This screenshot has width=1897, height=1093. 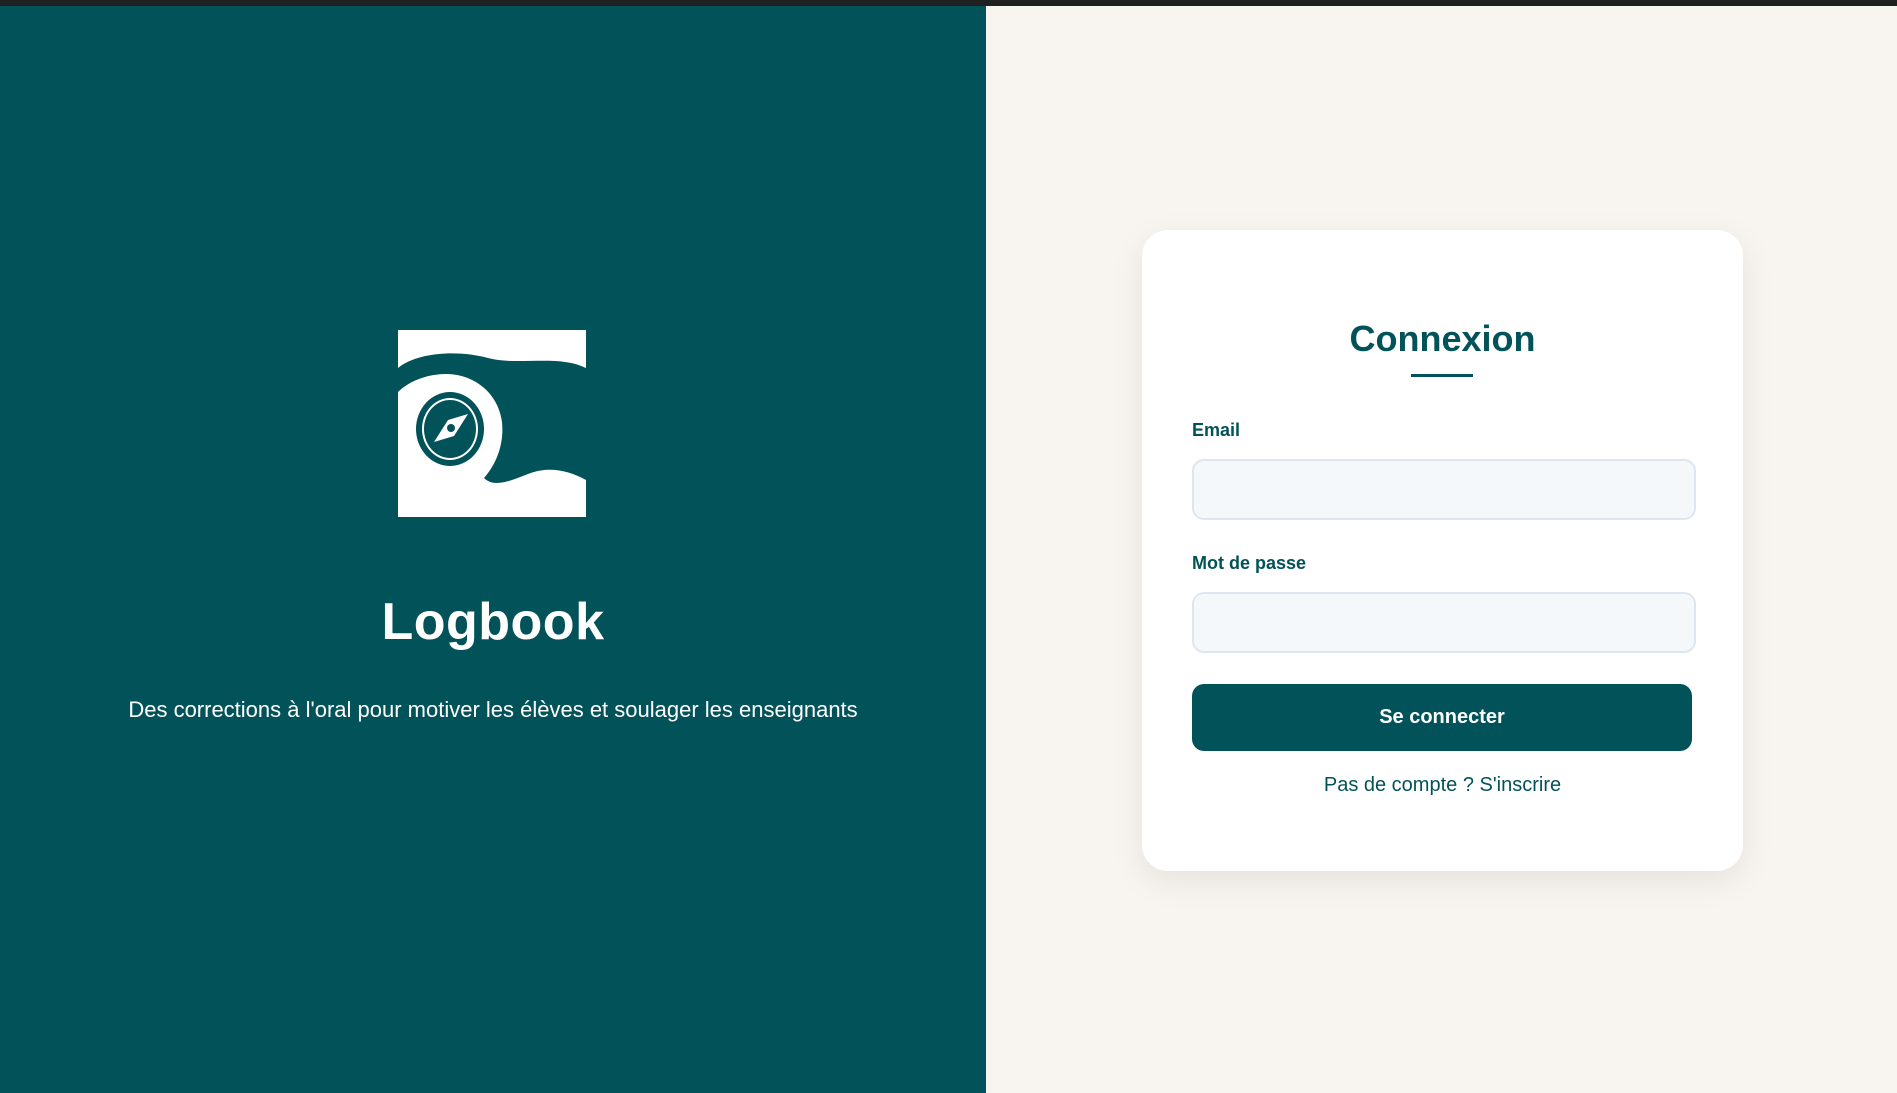 I want to click on password-field, so click(x=1444, y=622).